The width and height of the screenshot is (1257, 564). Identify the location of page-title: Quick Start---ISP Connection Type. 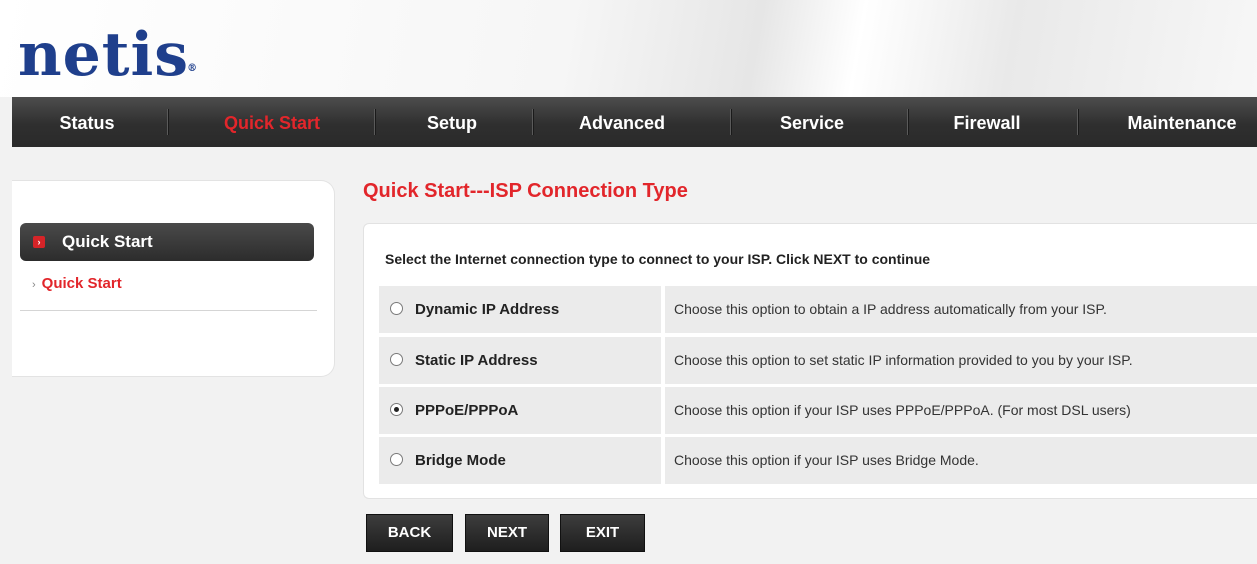
(525, 191).